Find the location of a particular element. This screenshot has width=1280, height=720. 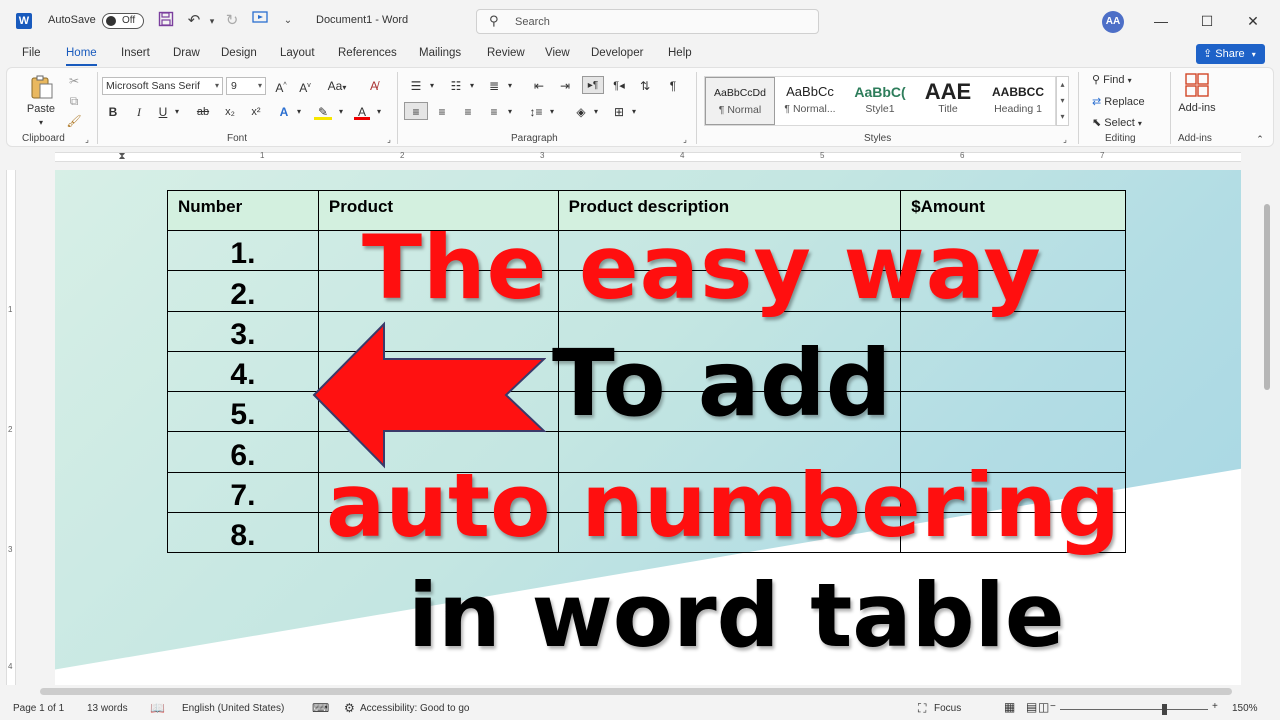

grow-font-icon: A^ is located at coordinates (281, 86).